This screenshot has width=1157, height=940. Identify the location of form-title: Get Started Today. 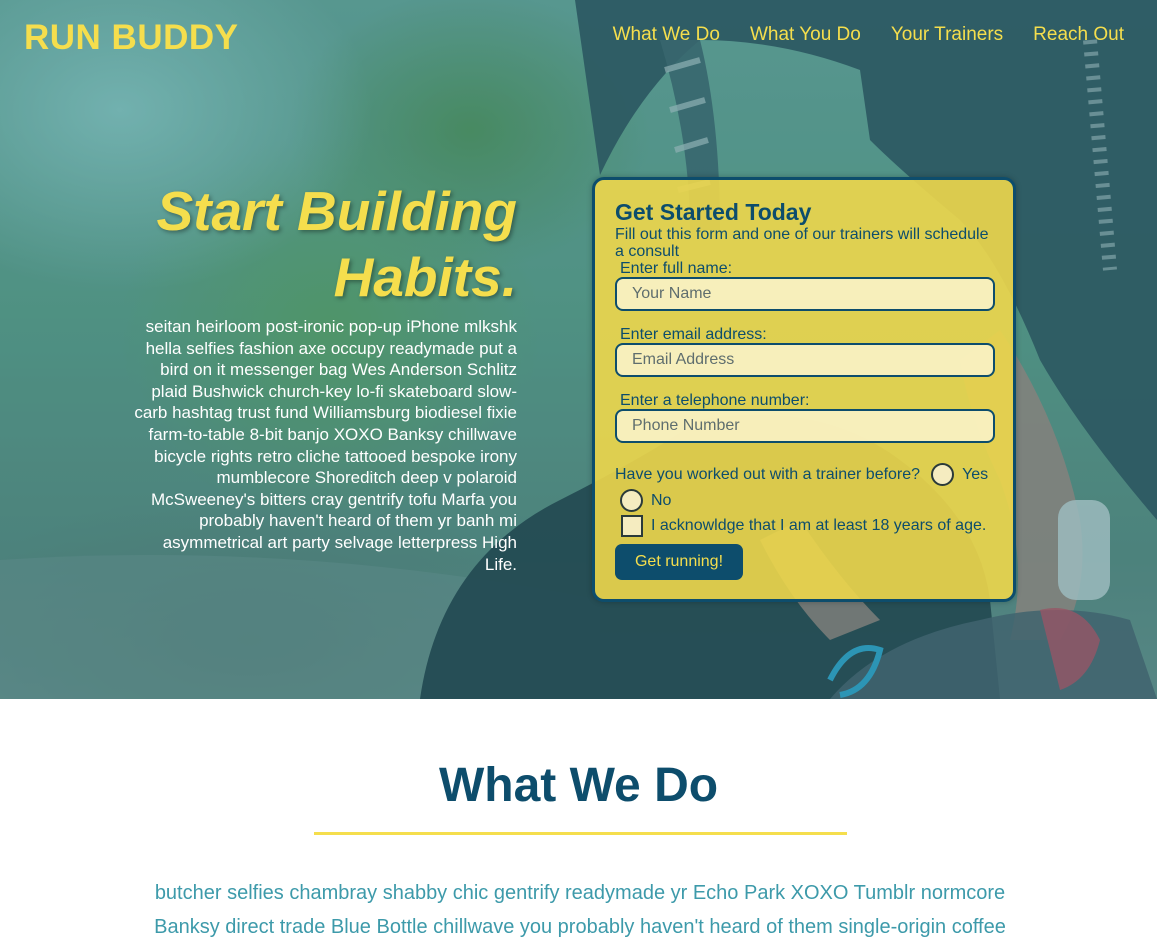
(713, 212).